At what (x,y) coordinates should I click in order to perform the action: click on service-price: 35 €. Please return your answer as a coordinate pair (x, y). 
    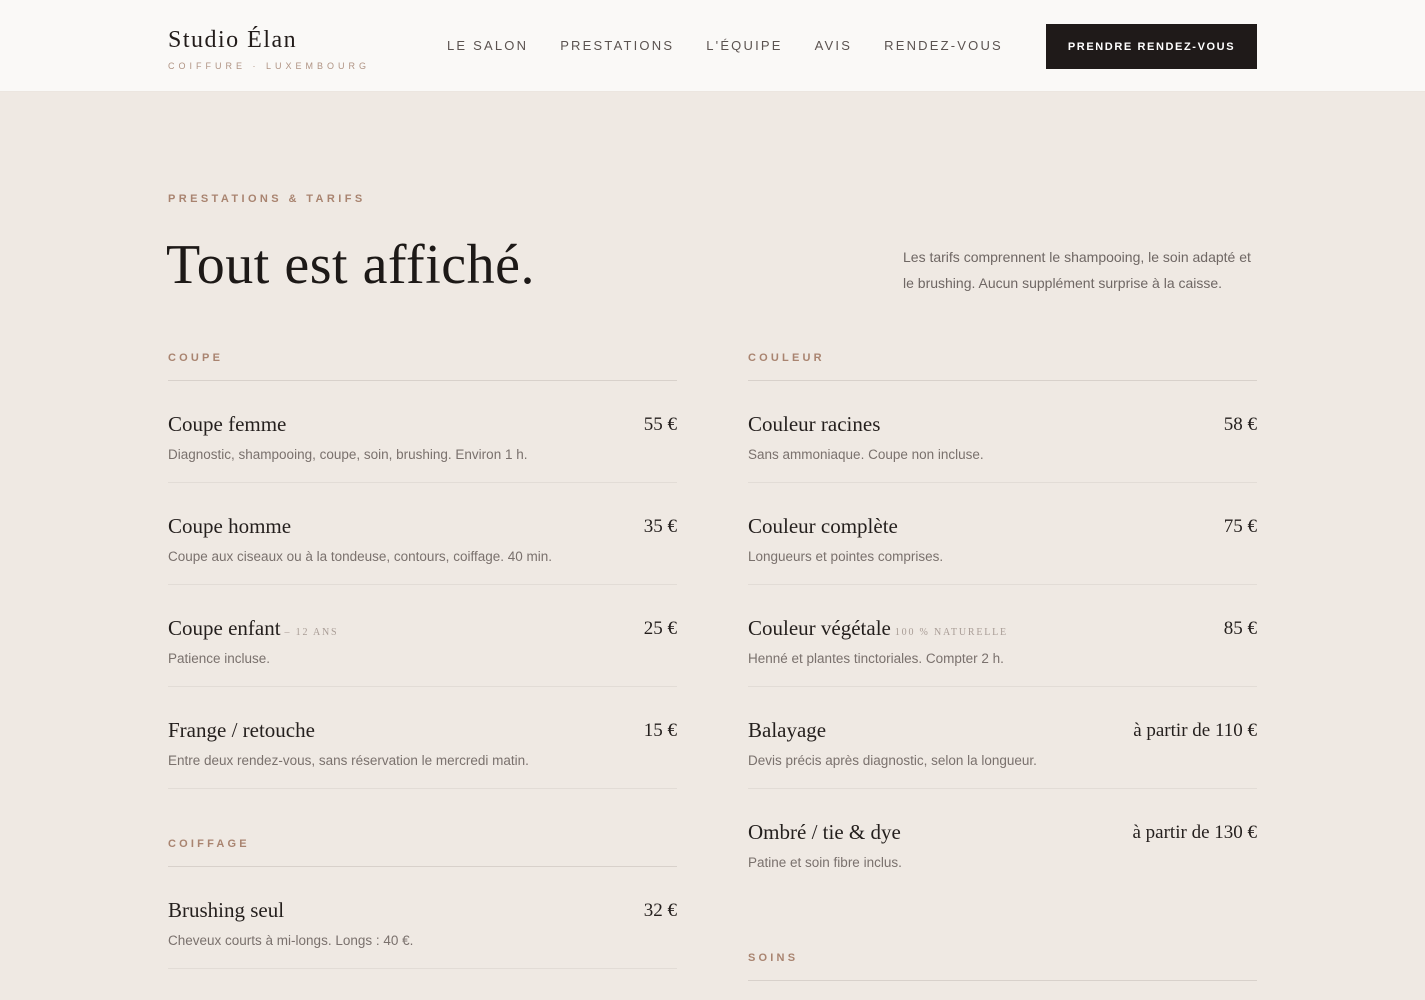
    Looking at the image, I should click on (660, 526).